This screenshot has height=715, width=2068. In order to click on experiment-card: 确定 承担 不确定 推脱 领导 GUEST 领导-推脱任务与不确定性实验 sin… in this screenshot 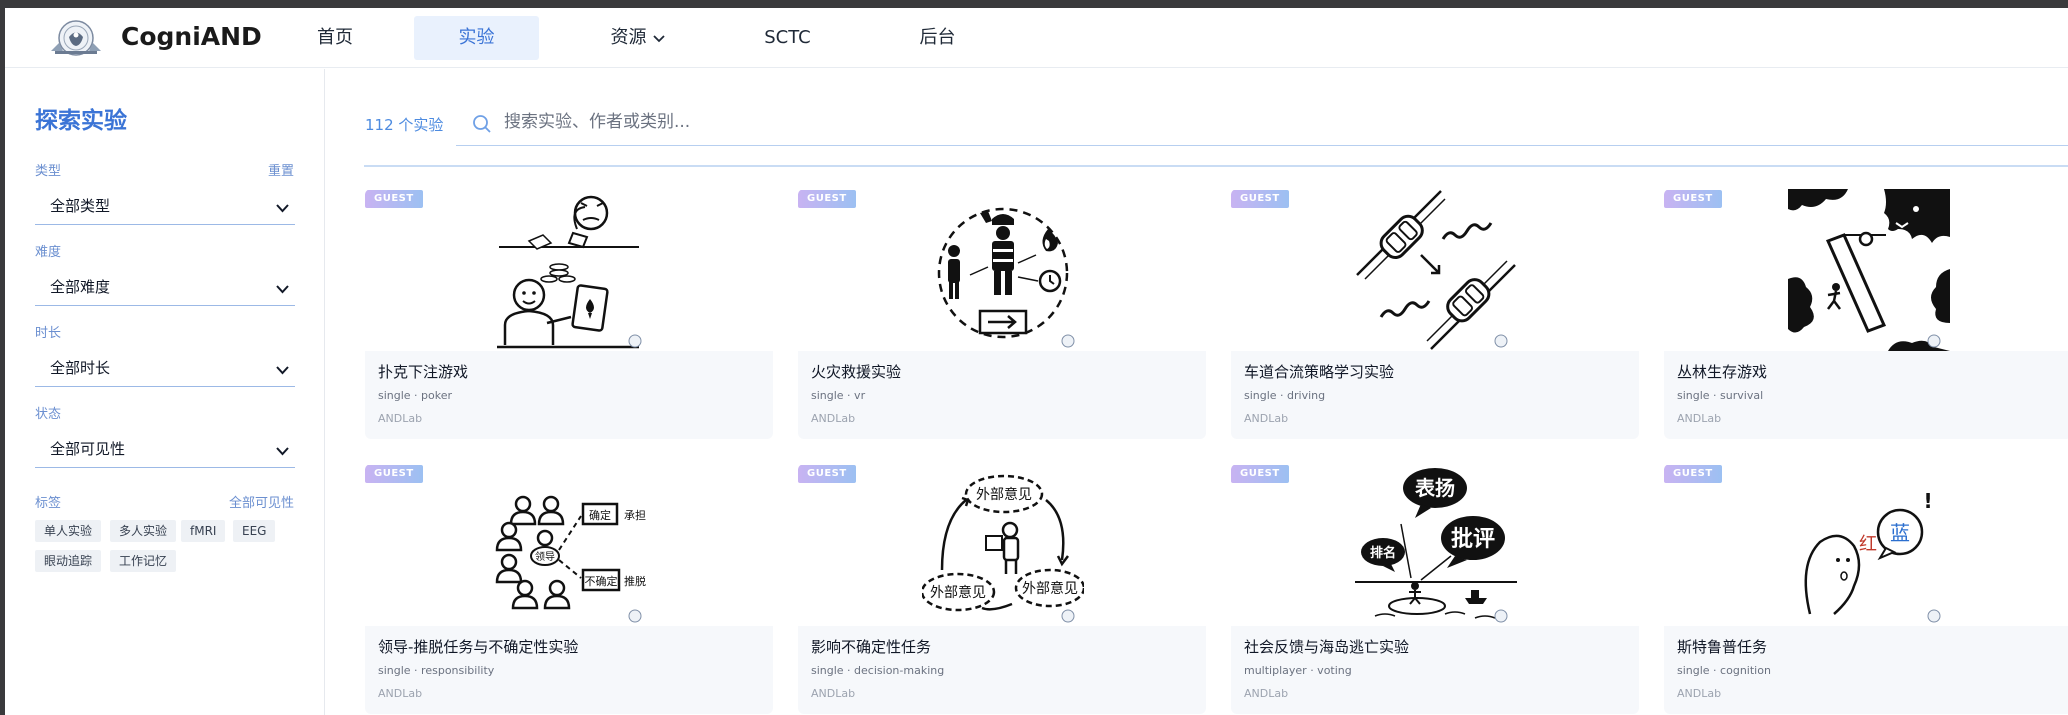, I will do `click(569, 589)`.